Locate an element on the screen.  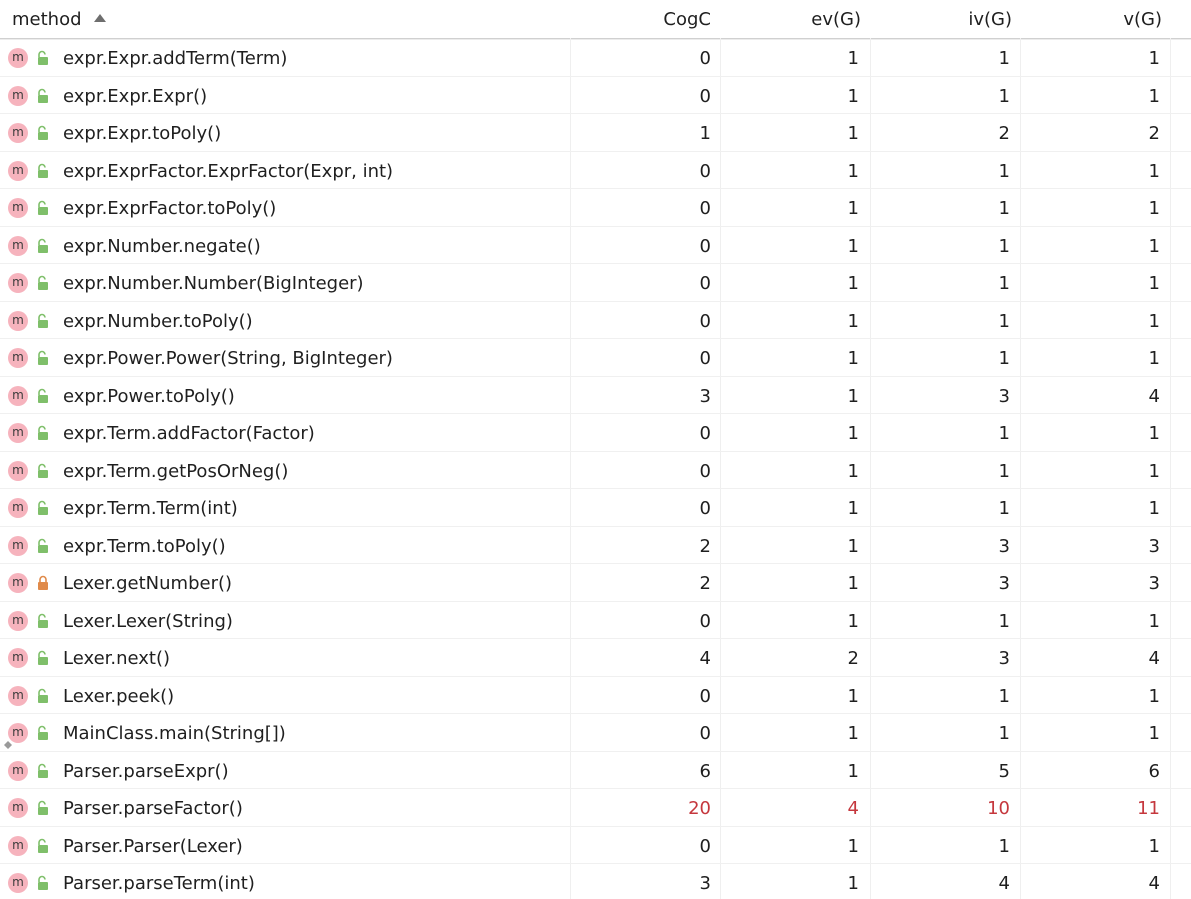
column-header-evg: ev(G) is located at coordinates (791, 19).